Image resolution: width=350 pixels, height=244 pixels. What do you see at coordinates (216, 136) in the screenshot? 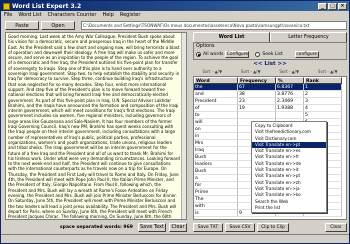
I see `word-cell: in` at bounding box center [216, 136].